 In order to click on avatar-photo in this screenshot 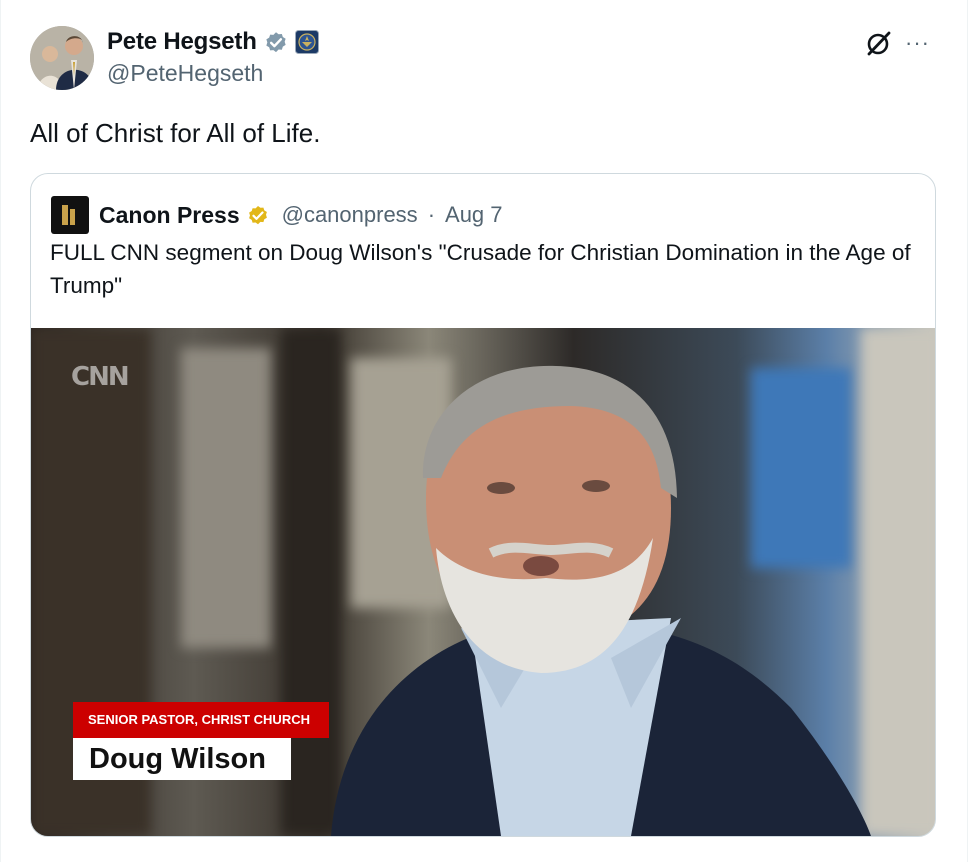, I will do `click(62, 58)`.